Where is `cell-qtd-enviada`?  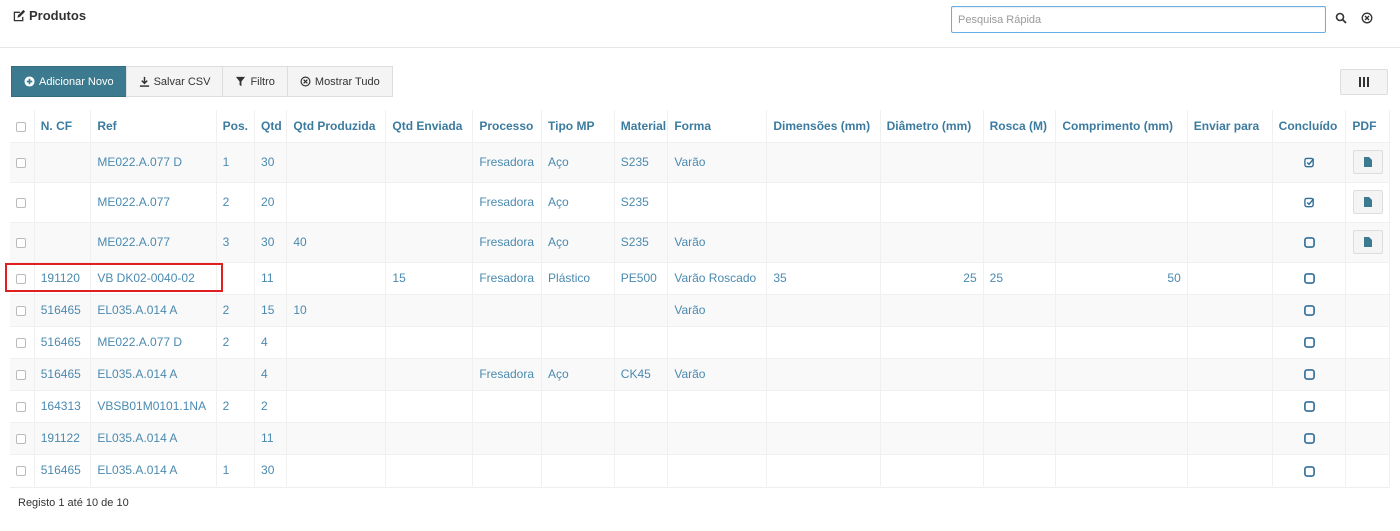
cell-qtd-enviada is located at coordinates (429, 437).